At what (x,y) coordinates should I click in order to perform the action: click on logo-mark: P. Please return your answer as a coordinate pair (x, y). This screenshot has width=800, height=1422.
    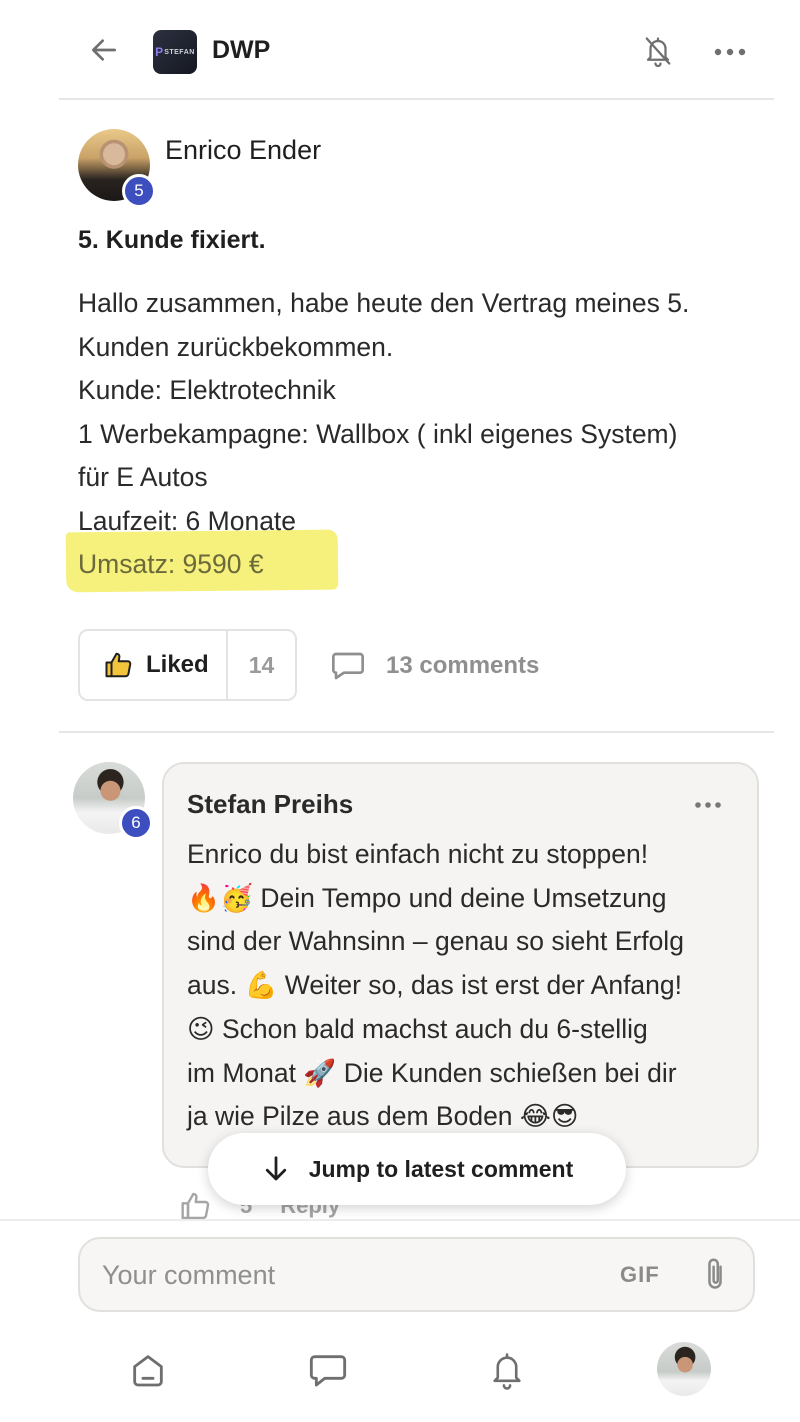
    Looking at the image, I should click on (159, 52).